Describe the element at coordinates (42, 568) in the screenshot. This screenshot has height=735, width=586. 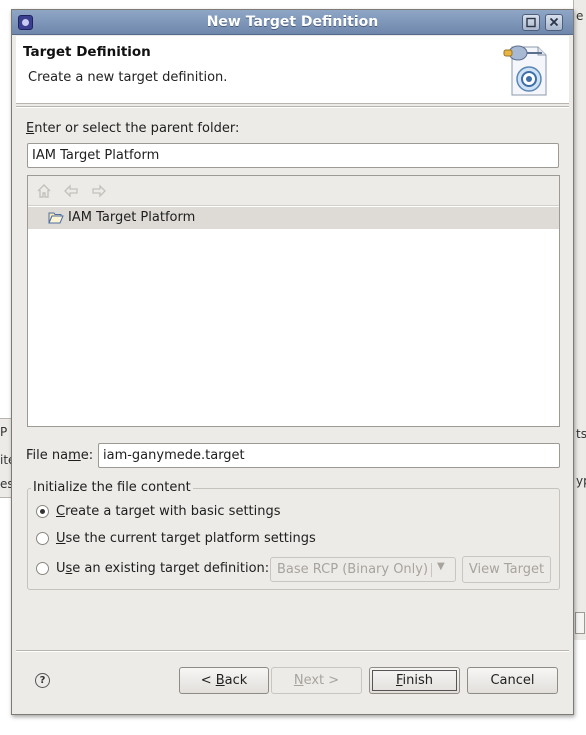
I see `radio-existing-definition` at that location.